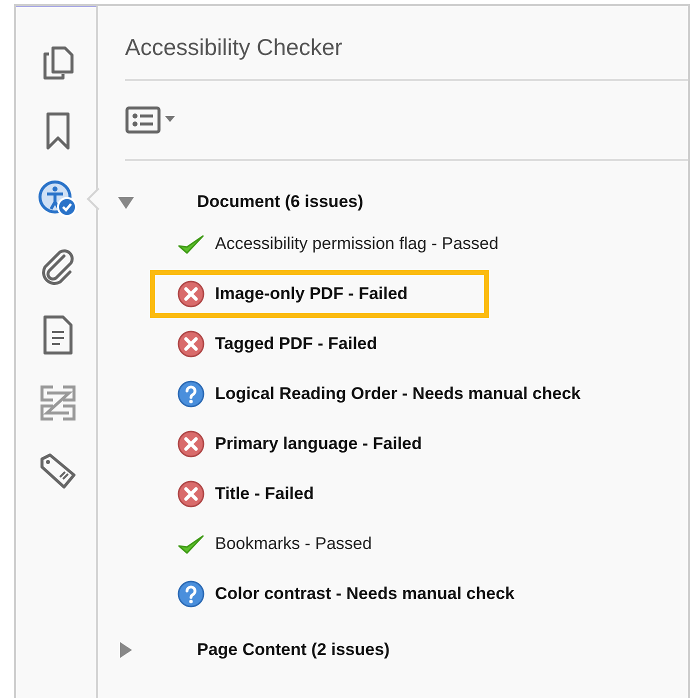  Describe the element at coordinates (326, 244) in the screenshot. I see `check-item: Accessibility permission flag - Passed` at that location.